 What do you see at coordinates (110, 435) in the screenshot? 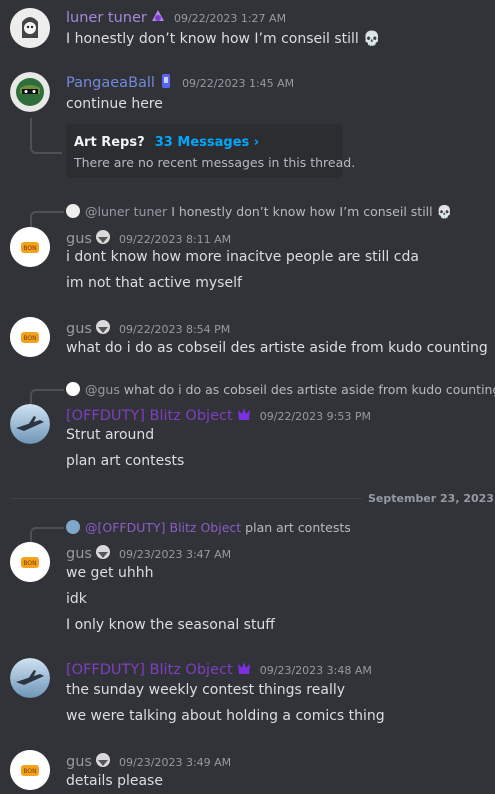
I see `message-text: Strut around` at bounding box center [110, 435].